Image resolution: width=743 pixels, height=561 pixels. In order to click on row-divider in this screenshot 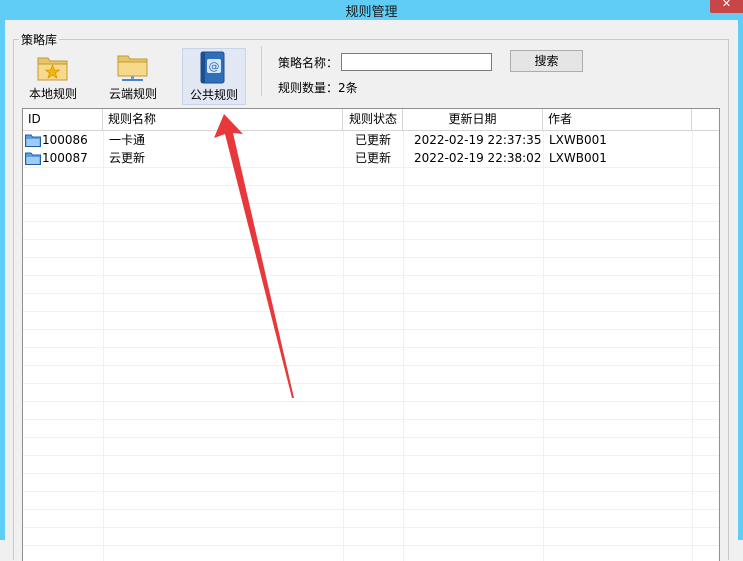, I will do `click(371, 545)`.